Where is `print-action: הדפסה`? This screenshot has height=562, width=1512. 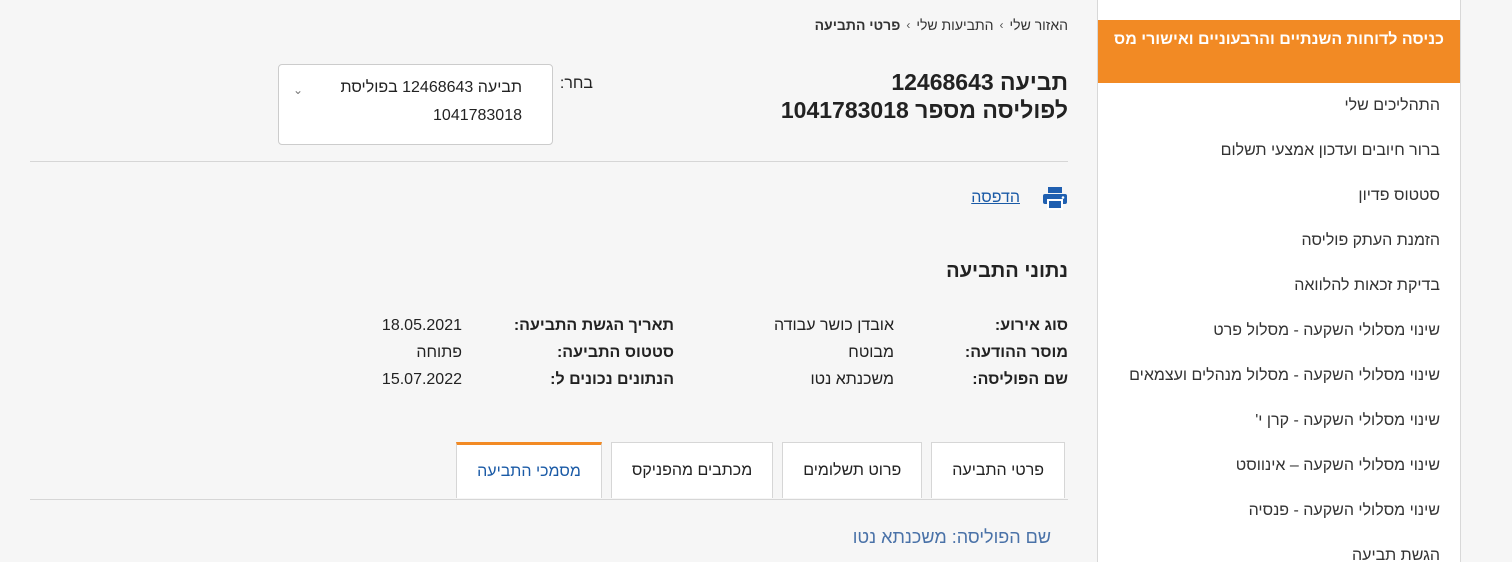 print-action: הדפסה is located at coordinates (1019, 198).